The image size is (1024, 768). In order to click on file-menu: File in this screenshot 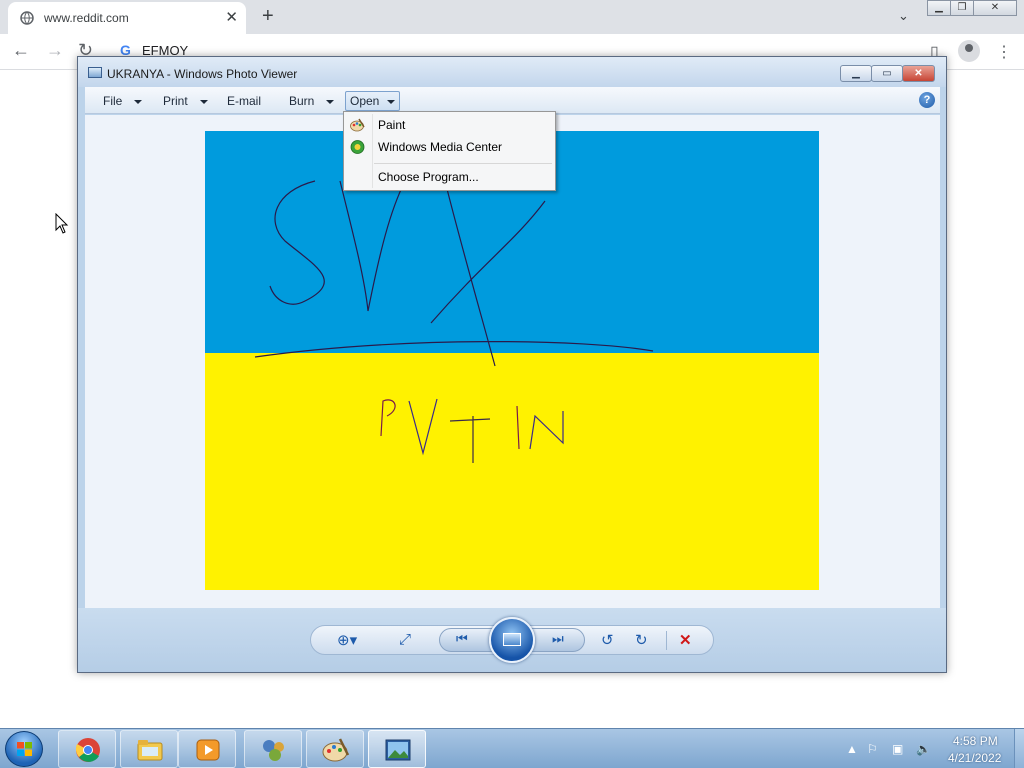, I will do `click(122, 101)`.